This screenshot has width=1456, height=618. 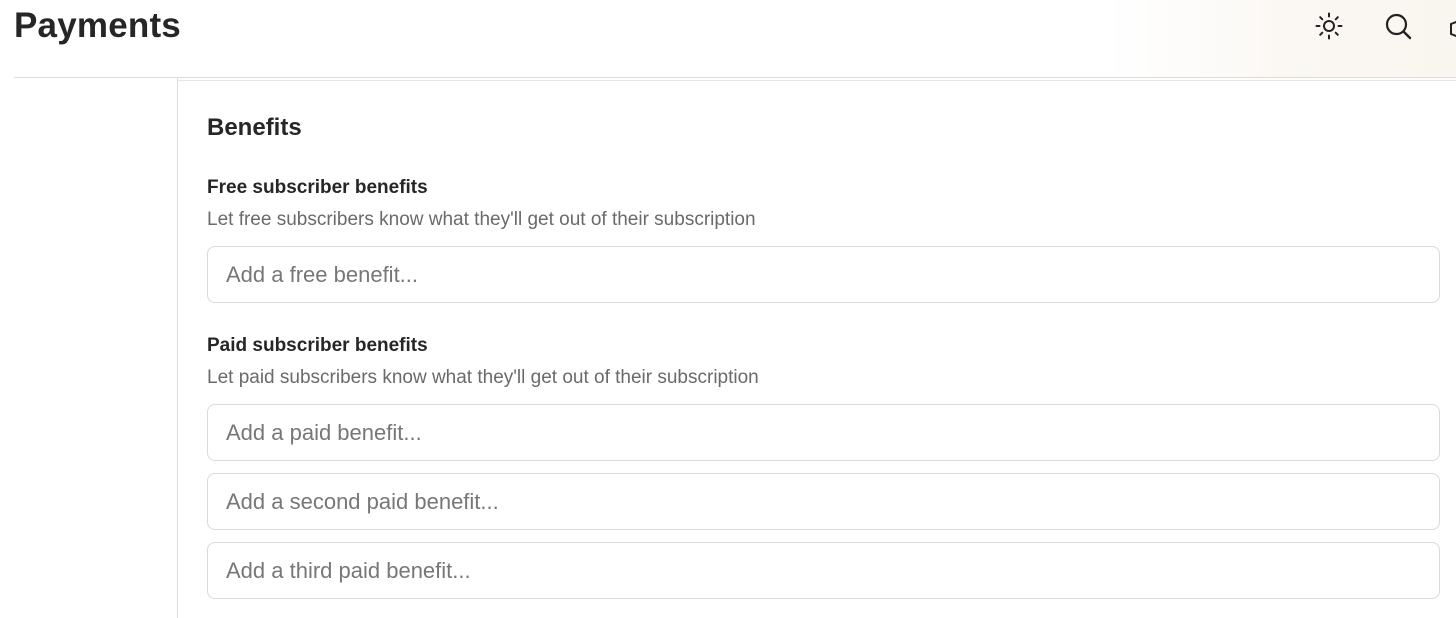 I want to click on theme-toggle-button, so click(x=1329, y=26).